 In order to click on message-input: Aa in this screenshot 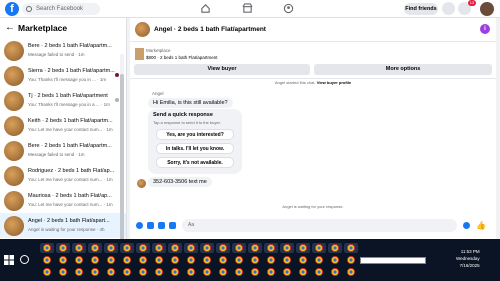, I will do `click(319, 225)`.